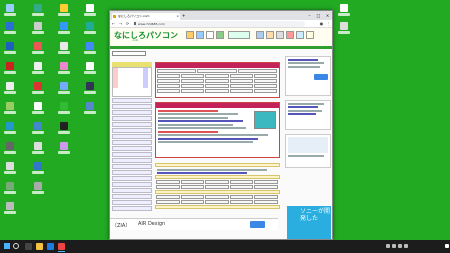 The image size is (450, 253). What do you see at coordinates (327, 15) in the screenshot?
I see `close-window-button: ×` at bounding box center [327, 15].